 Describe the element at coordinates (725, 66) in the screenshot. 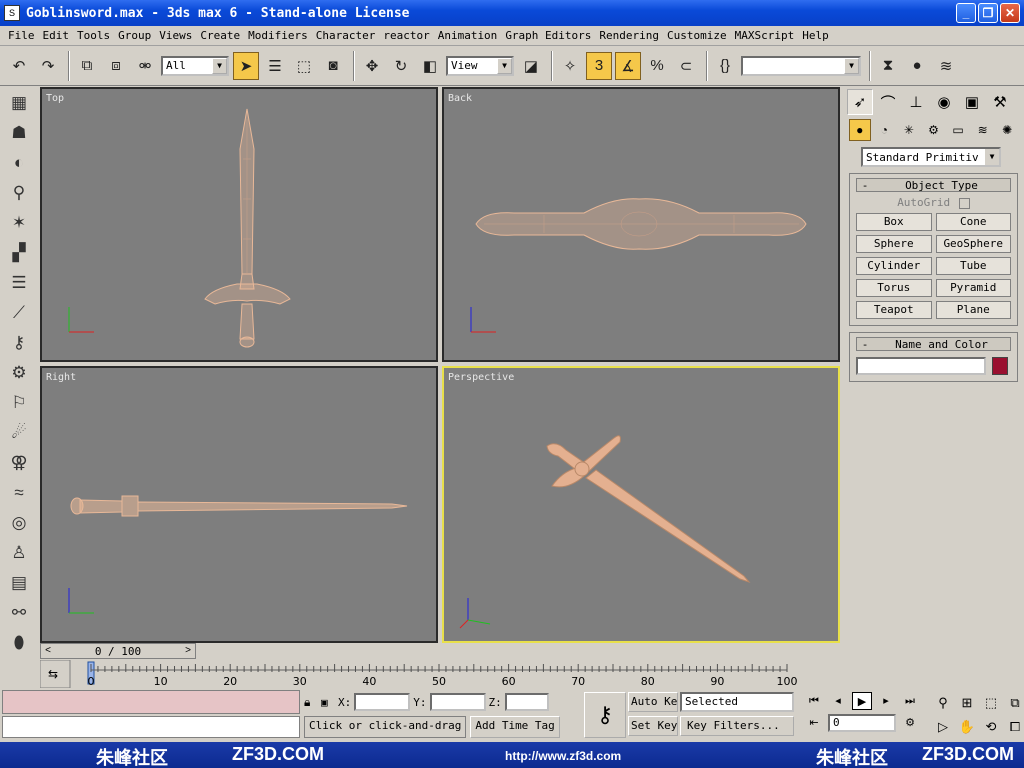

I see `edit-named-selection-icon: {}` at that location.